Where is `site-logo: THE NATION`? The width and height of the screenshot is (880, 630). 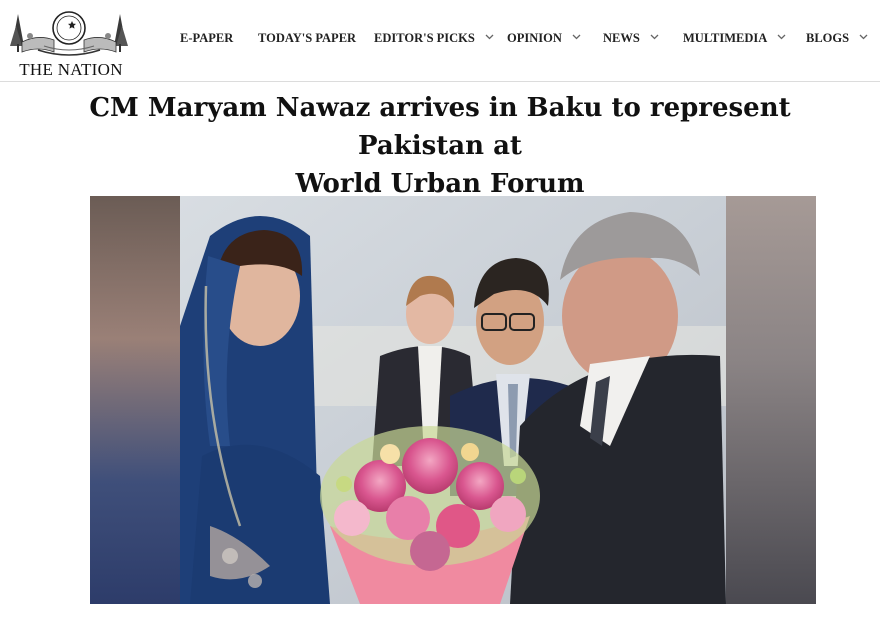
site-logo: THE NATION is located at coordinates (69, 42).